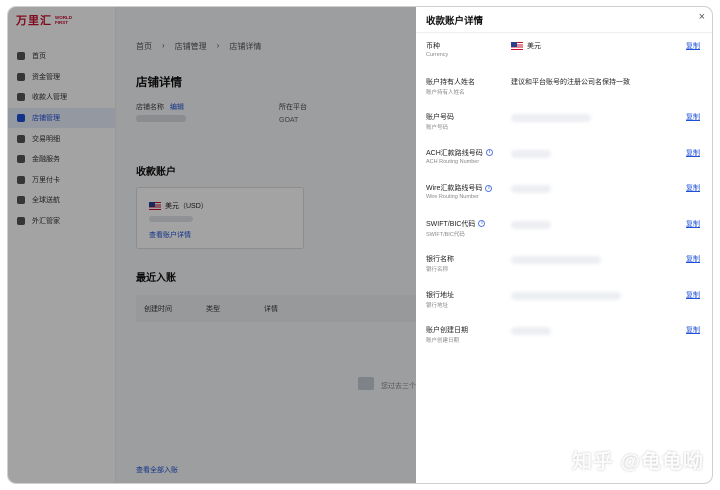 Image resolution: width=720 pixels, height=490 pixels. What do you see at coordinates (437, 128) in the screenshot?
I see `detail-sublabel: 账户号码` at bounding box center [437, 128].